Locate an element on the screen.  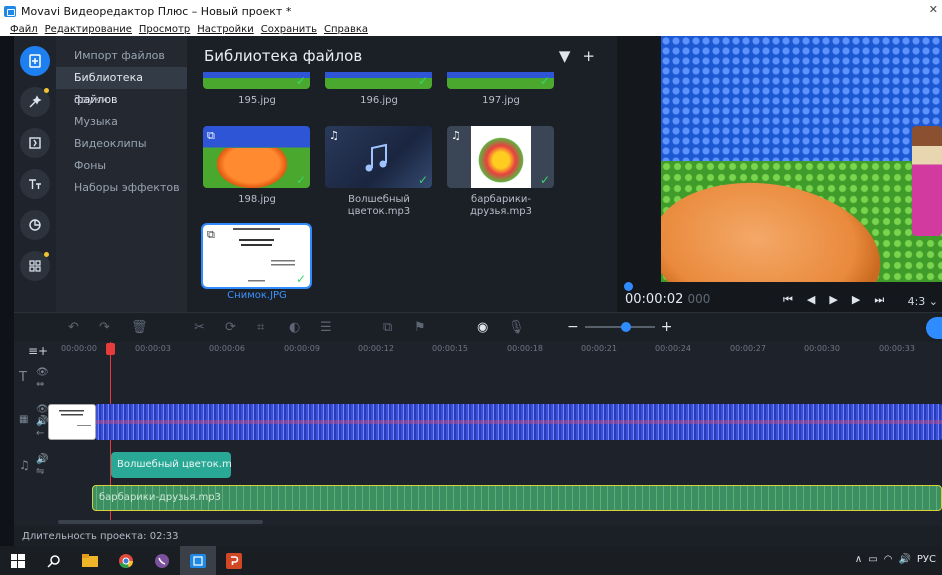
record-icon: ◉ is located at coordinates (482, 327).